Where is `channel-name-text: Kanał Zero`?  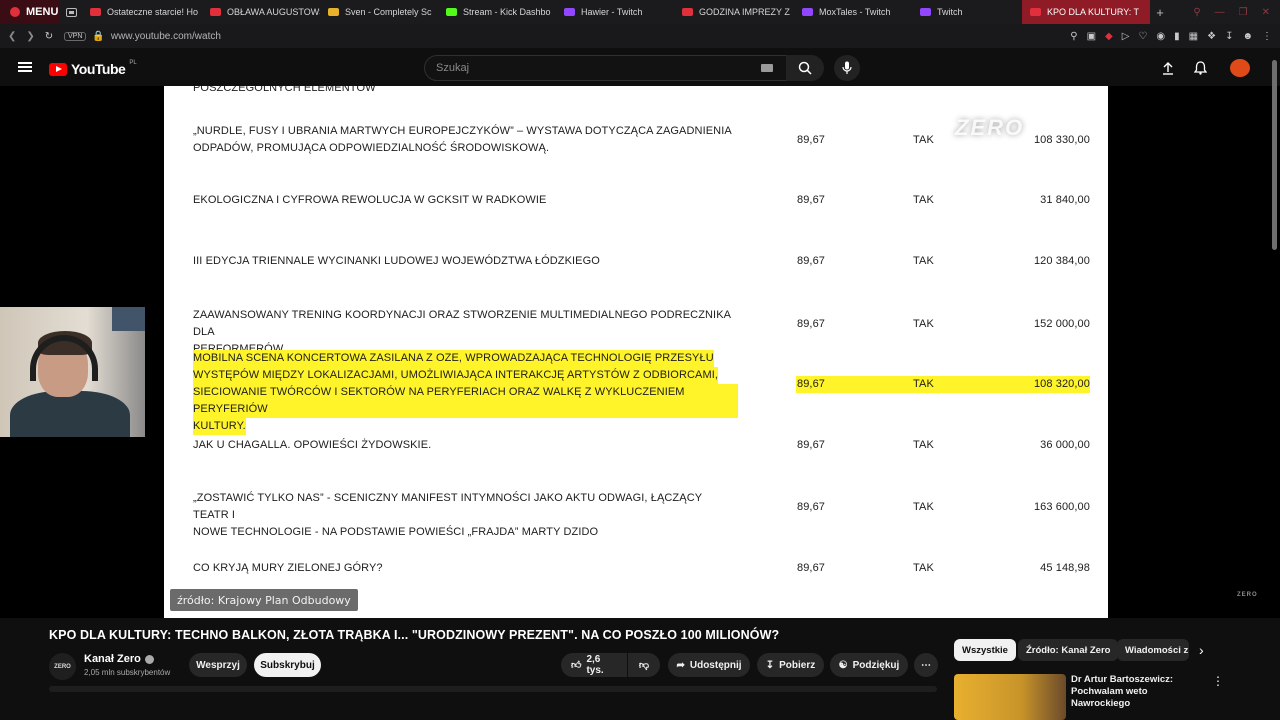
channel-name-text: Kanał Zero is located at coordinates (112, 659).